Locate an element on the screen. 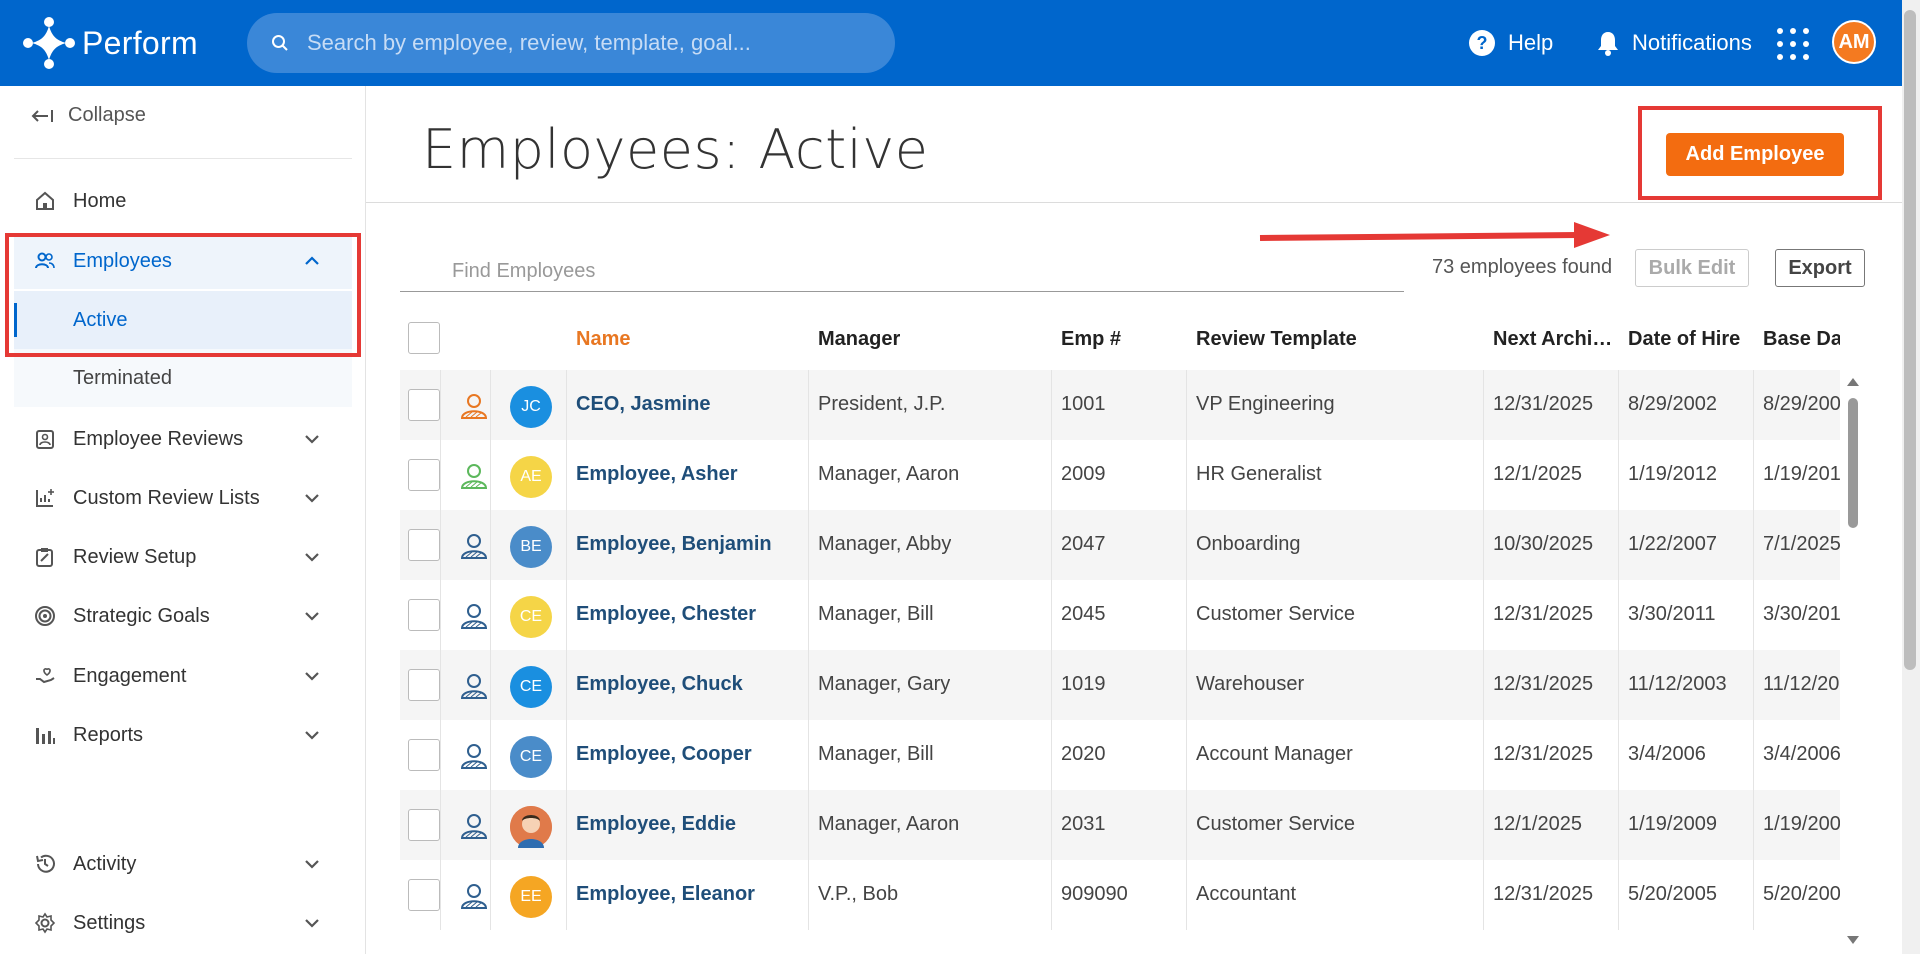 The height and width of the screenshot is (954, 1920). emp-num-cell: 2047 is located at coordinates (1083, 544).